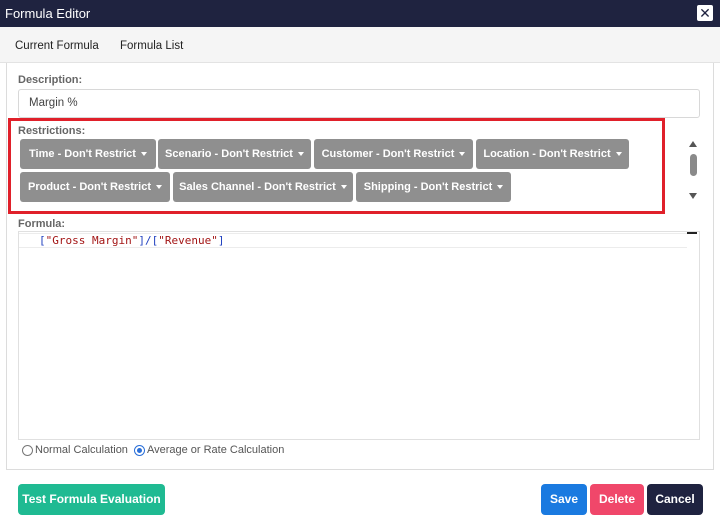  Describe the element at coordinates (50, 80) in the screenshot. I see `description-label: Description:` at that location.